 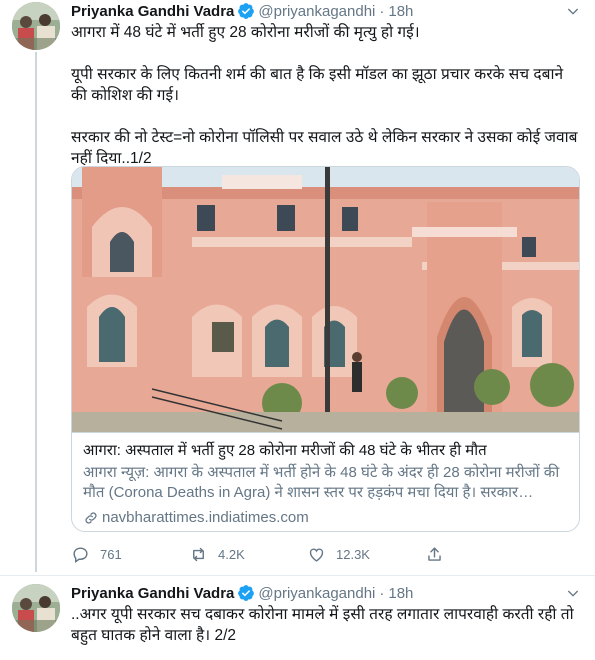 I want to click on link-icon, so click(x=91, y=518).